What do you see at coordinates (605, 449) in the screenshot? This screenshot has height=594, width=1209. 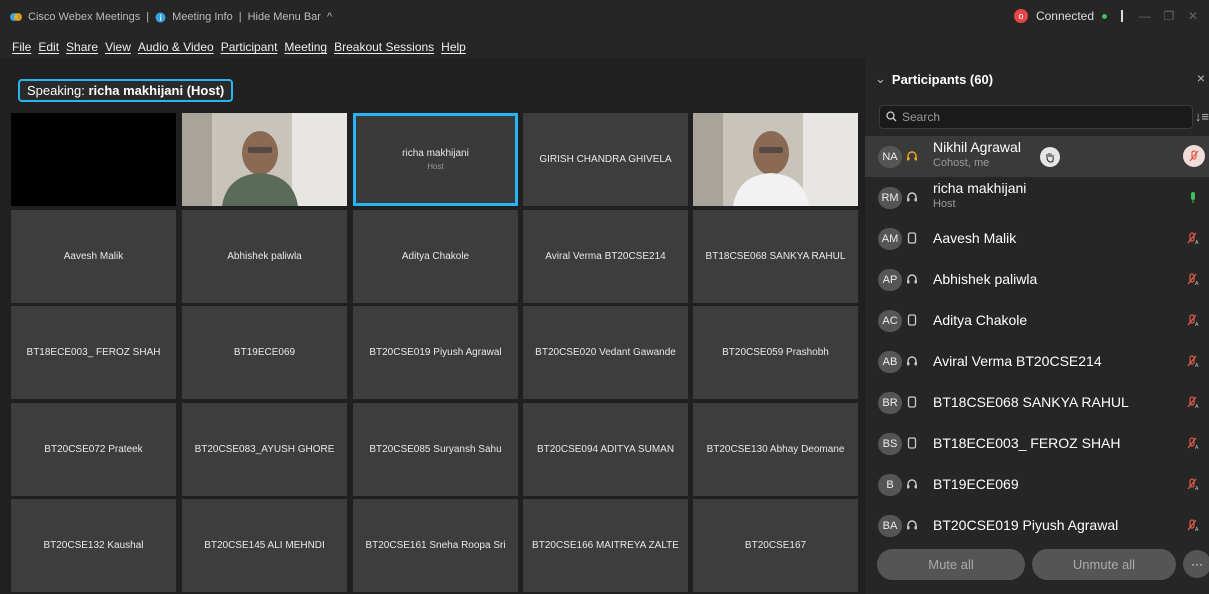 I see `video-tile: BT20CSE094 ADITYA SUMAN` at bounding box center [605, 449].